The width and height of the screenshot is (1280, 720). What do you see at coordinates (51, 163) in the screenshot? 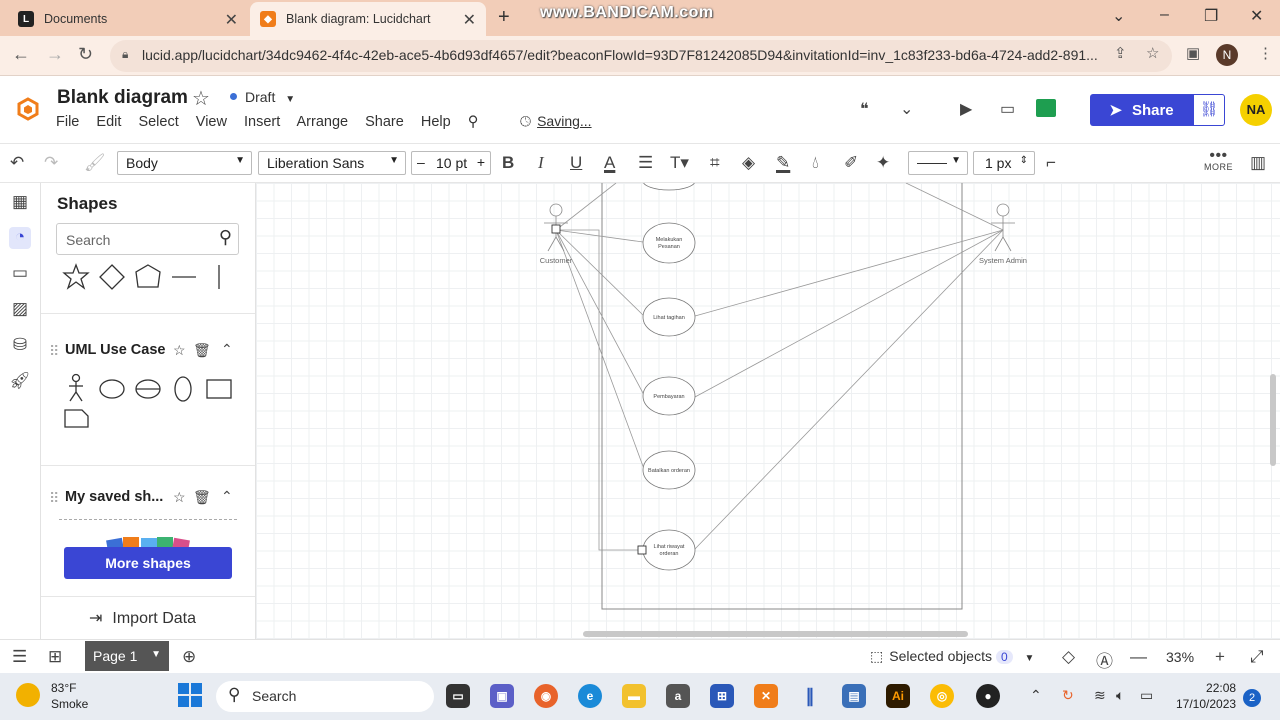
I see `redo-icon: ↷` at bounding box center [51, 163].